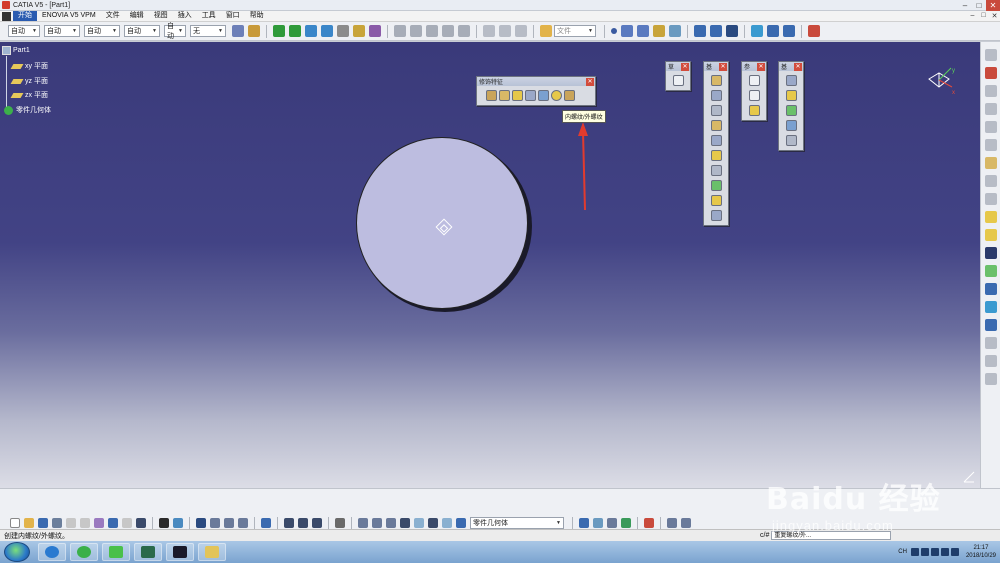 The height and width of the screenshot is (563, 1000). Describe the element at coordinates (716, 215) in the screenshot. I see `remove-loft-icon` at that location.